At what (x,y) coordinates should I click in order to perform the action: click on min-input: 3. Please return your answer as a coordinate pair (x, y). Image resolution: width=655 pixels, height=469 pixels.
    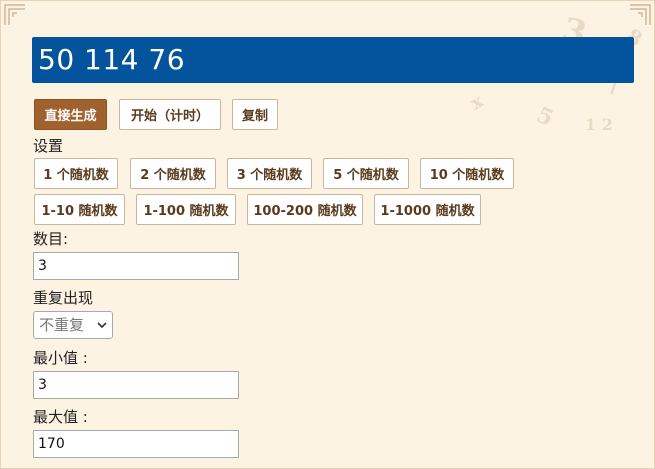
    Looking at the image, I should click on (136, 385).